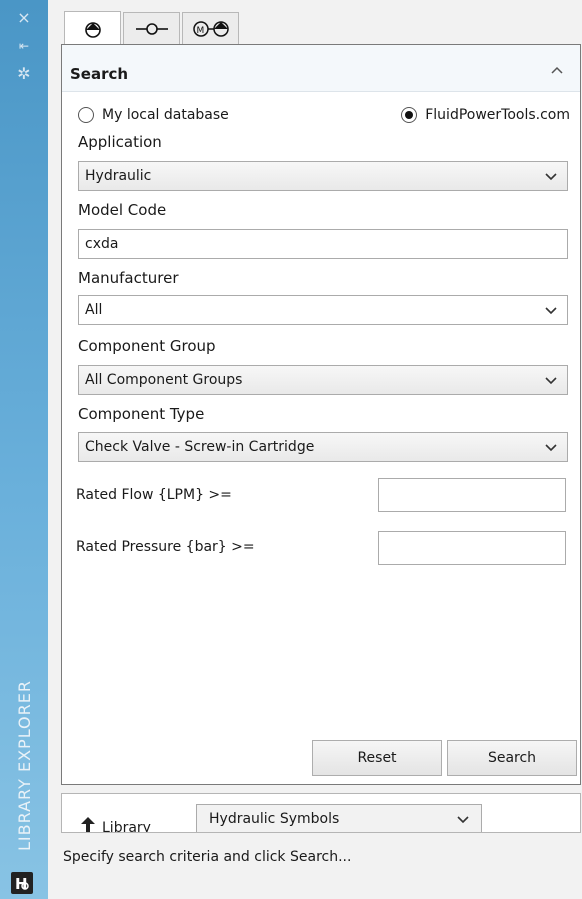  Describe the element at coordinates (274, 819) in the screenshot. I see `library-value: Hydraulic Symbols` at that location.